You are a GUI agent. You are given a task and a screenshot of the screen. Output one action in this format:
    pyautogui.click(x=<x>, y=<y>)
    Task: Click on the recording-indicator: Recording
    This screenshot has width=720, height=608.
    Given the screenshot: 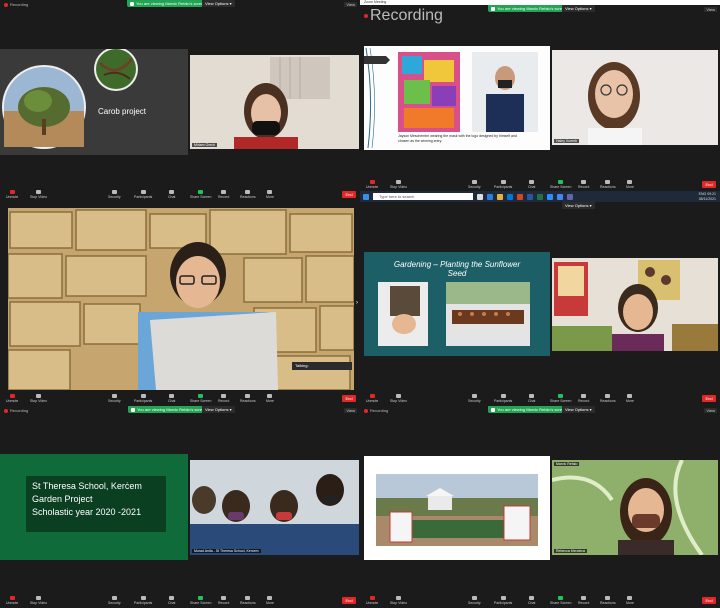 What is the action you would take?
    pyautogui.click(x=376, y=410)
    